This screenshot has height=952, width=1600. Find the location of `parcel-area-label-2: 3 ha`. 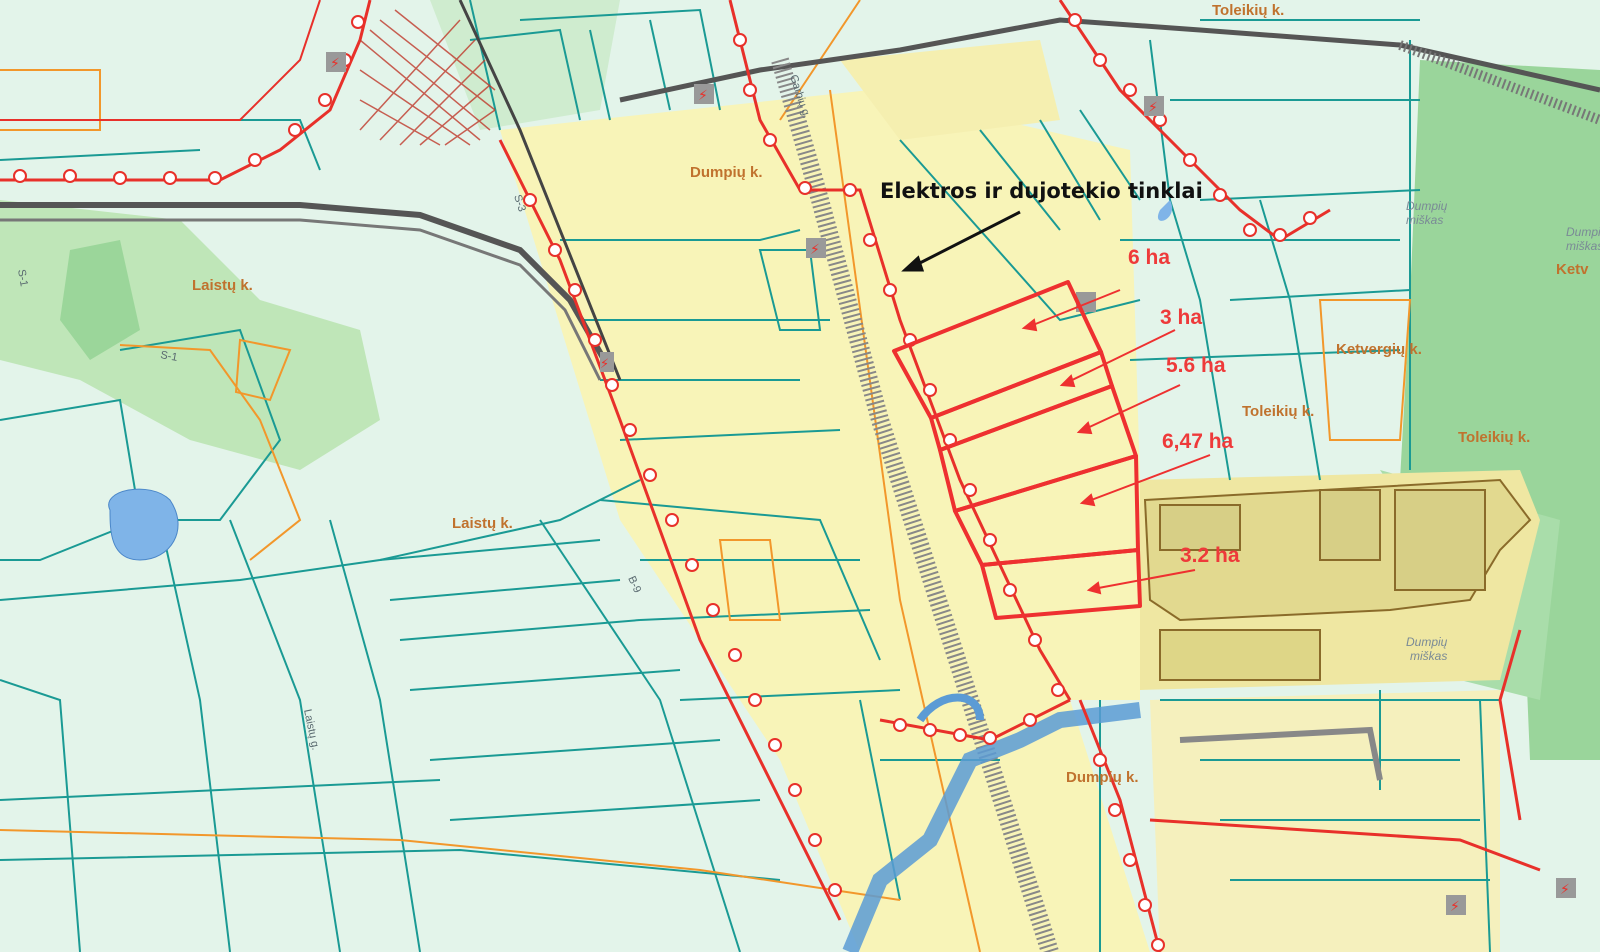

parcel-area-label-2: 3 ha is located at coordinates (1181, 317).